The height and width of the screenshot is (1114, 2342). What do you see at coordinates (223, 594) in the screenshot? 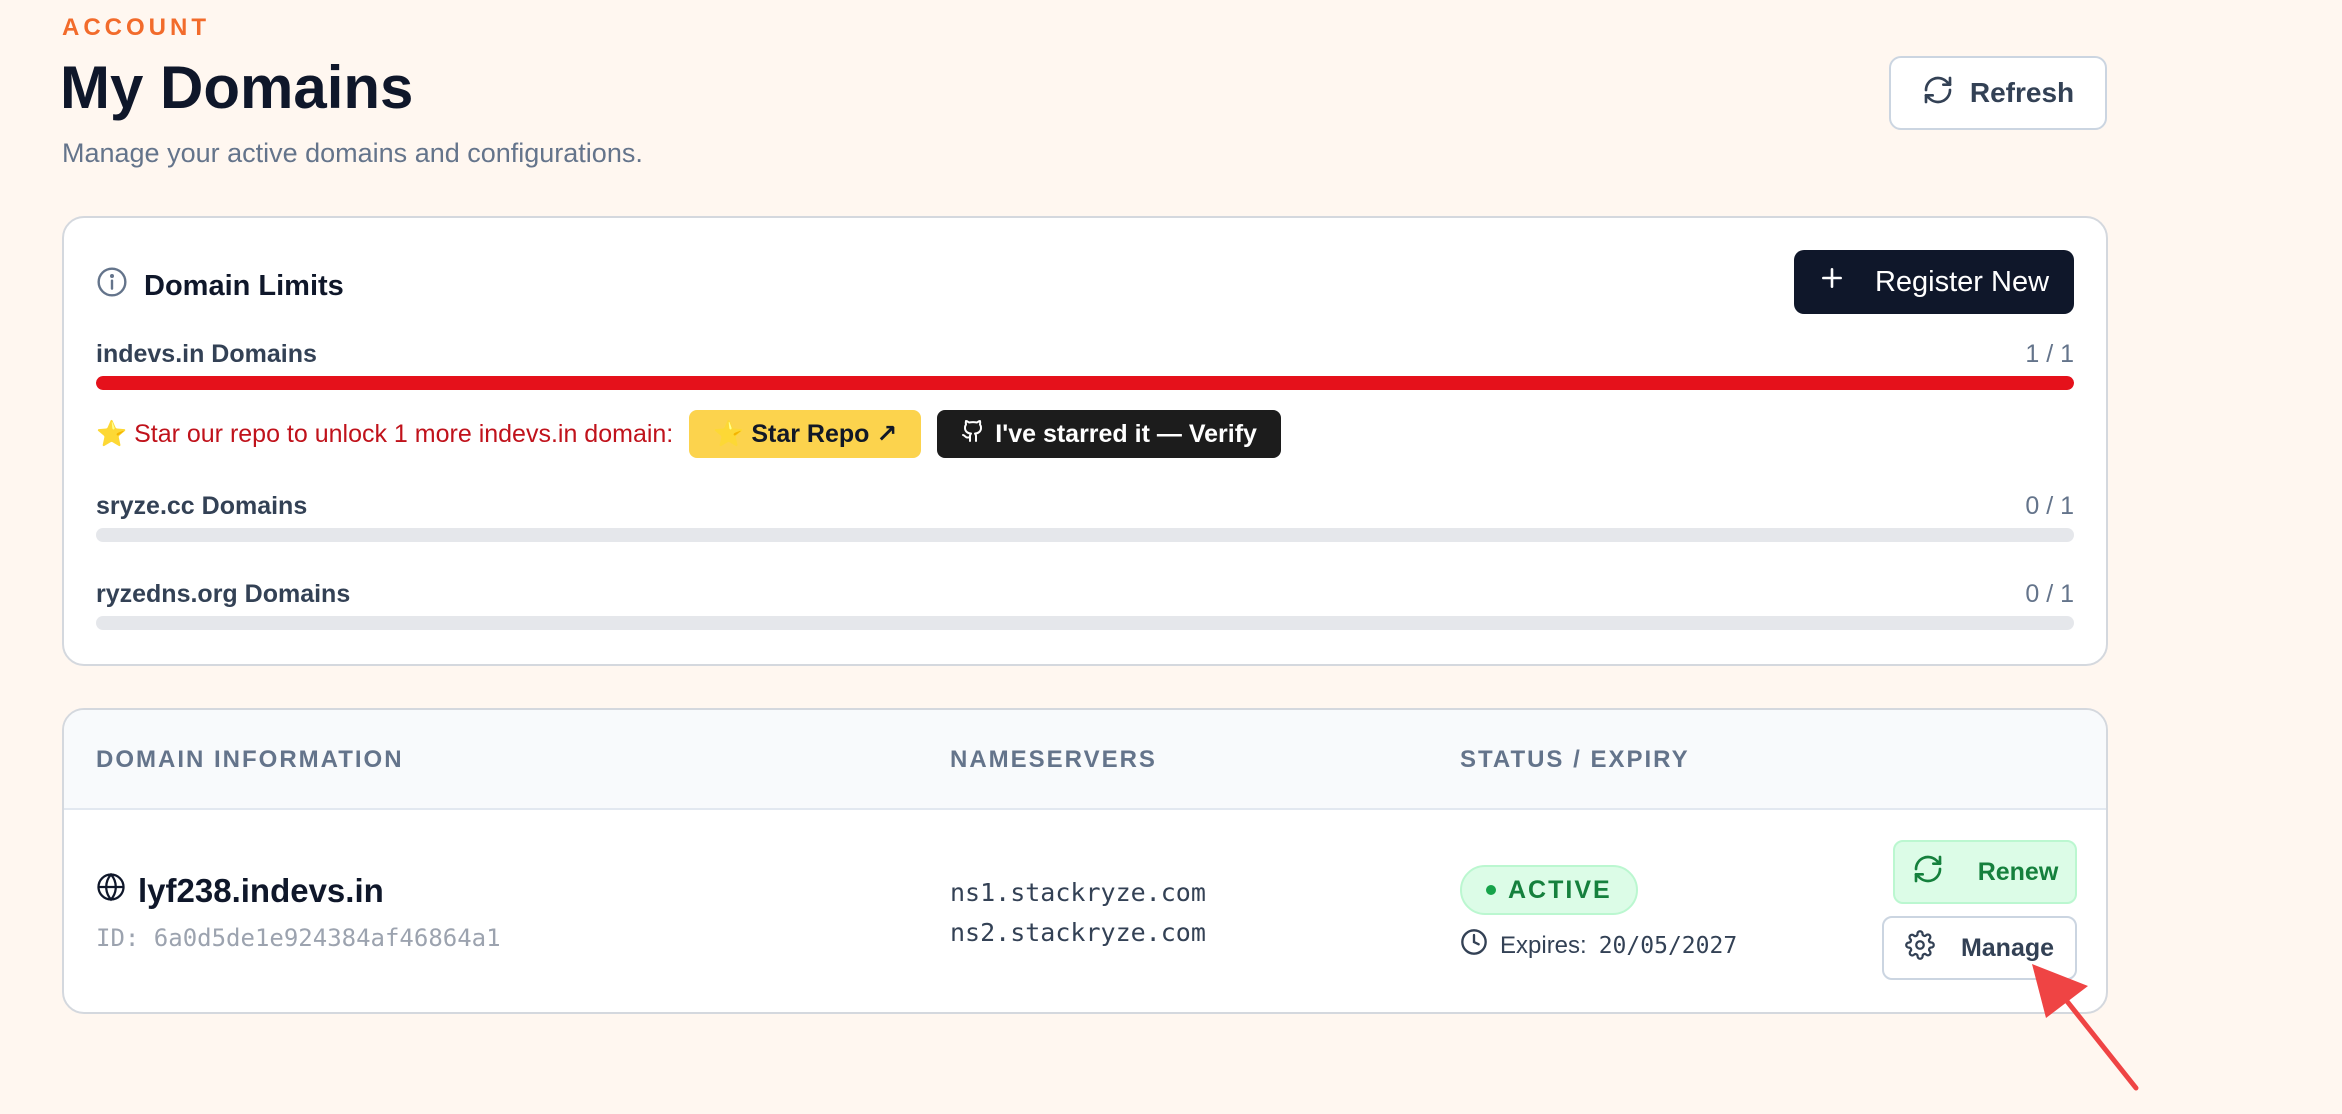
I see `limit-label: ryzedns.org Domains` at bounding box center [223, 594].